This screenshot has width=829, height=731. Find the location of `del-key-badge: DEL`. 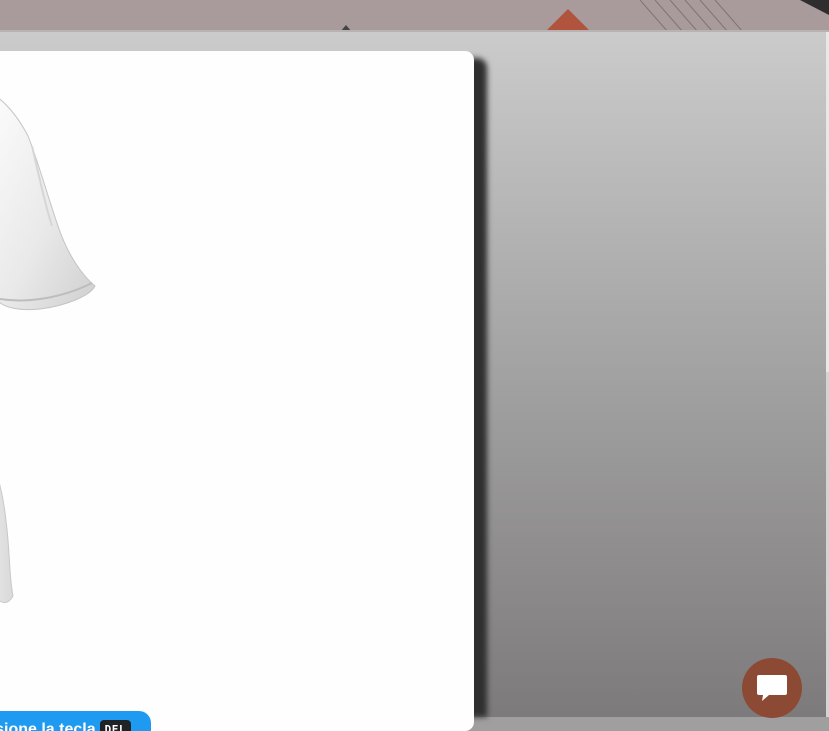

del-key-badge: DEL is located at coordinates (115, 725).